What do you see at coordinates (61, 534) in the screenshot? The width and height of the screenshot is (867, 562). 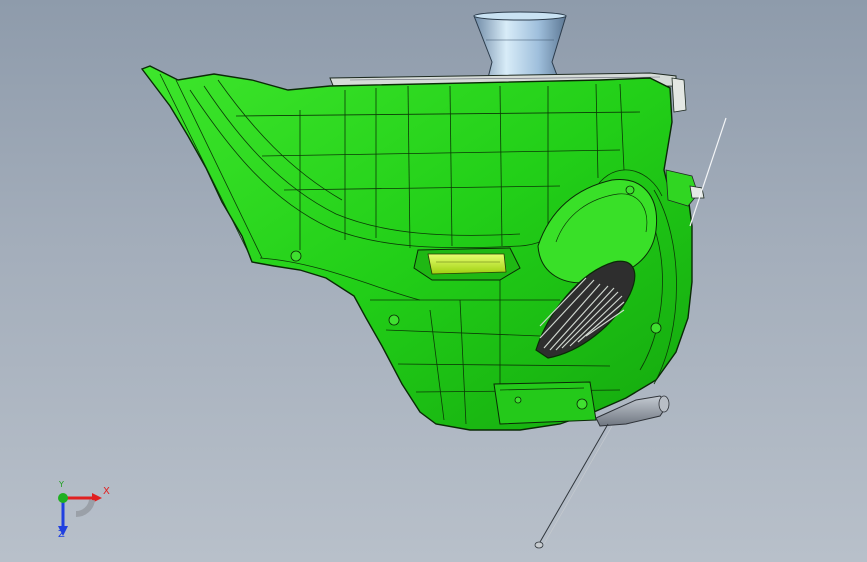 I see `axis-z-label: Z` at bounding box center [61, 534].